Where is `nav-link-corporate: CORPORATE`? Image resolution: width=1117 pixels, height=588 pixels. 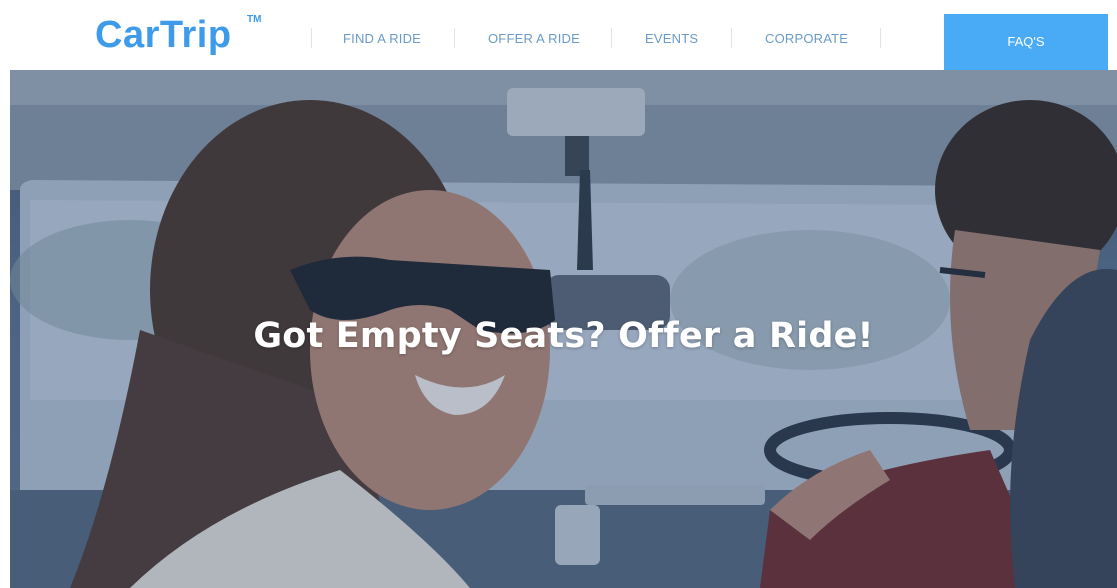 nav-link-corporate: CORPORATE is located at coordinates (806, 38).